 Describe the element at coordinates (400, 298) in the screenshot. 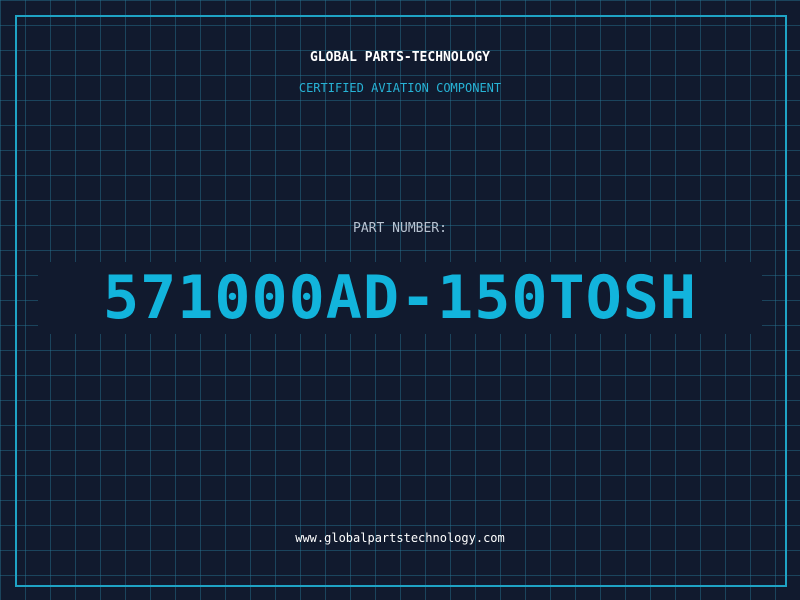

I see `part-number-value: 571000AD-150TOSH` at that location.